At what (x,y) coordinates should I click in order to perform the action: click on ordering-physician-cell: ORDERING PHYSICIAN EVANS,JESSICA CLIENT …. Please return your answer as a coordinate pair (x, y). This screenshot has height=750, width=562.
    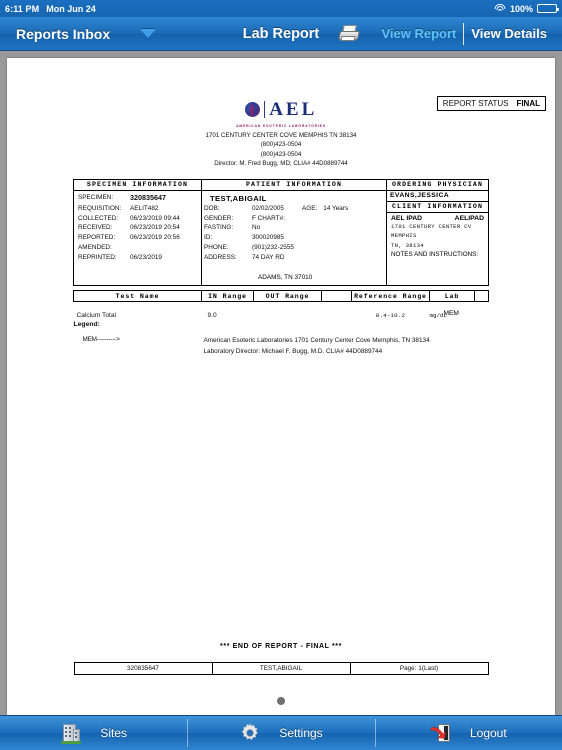
    Looking at the image, I should click on (437, 232).